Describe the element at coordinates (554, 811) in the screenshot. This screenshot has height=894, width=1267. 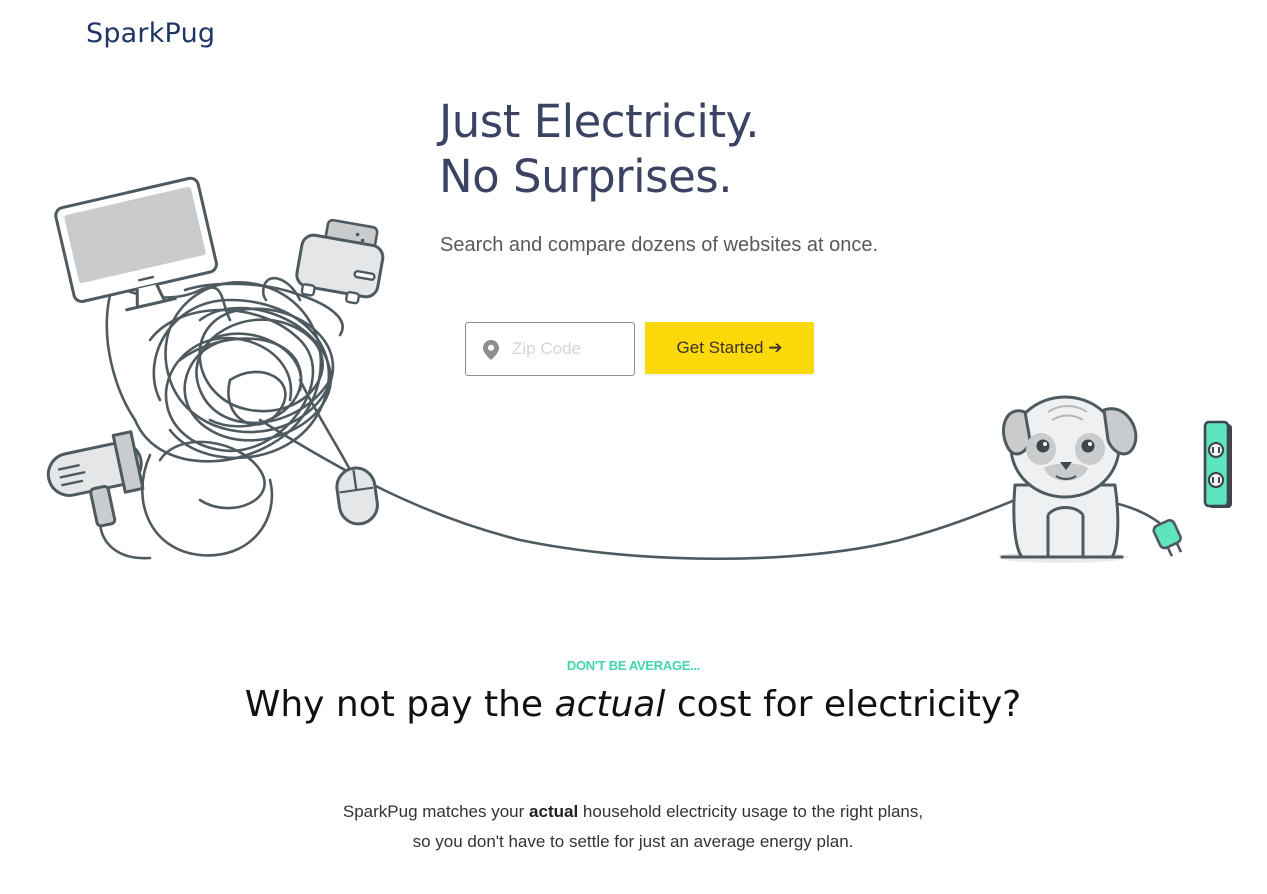
I see `body-text-bold: actual` at that location.